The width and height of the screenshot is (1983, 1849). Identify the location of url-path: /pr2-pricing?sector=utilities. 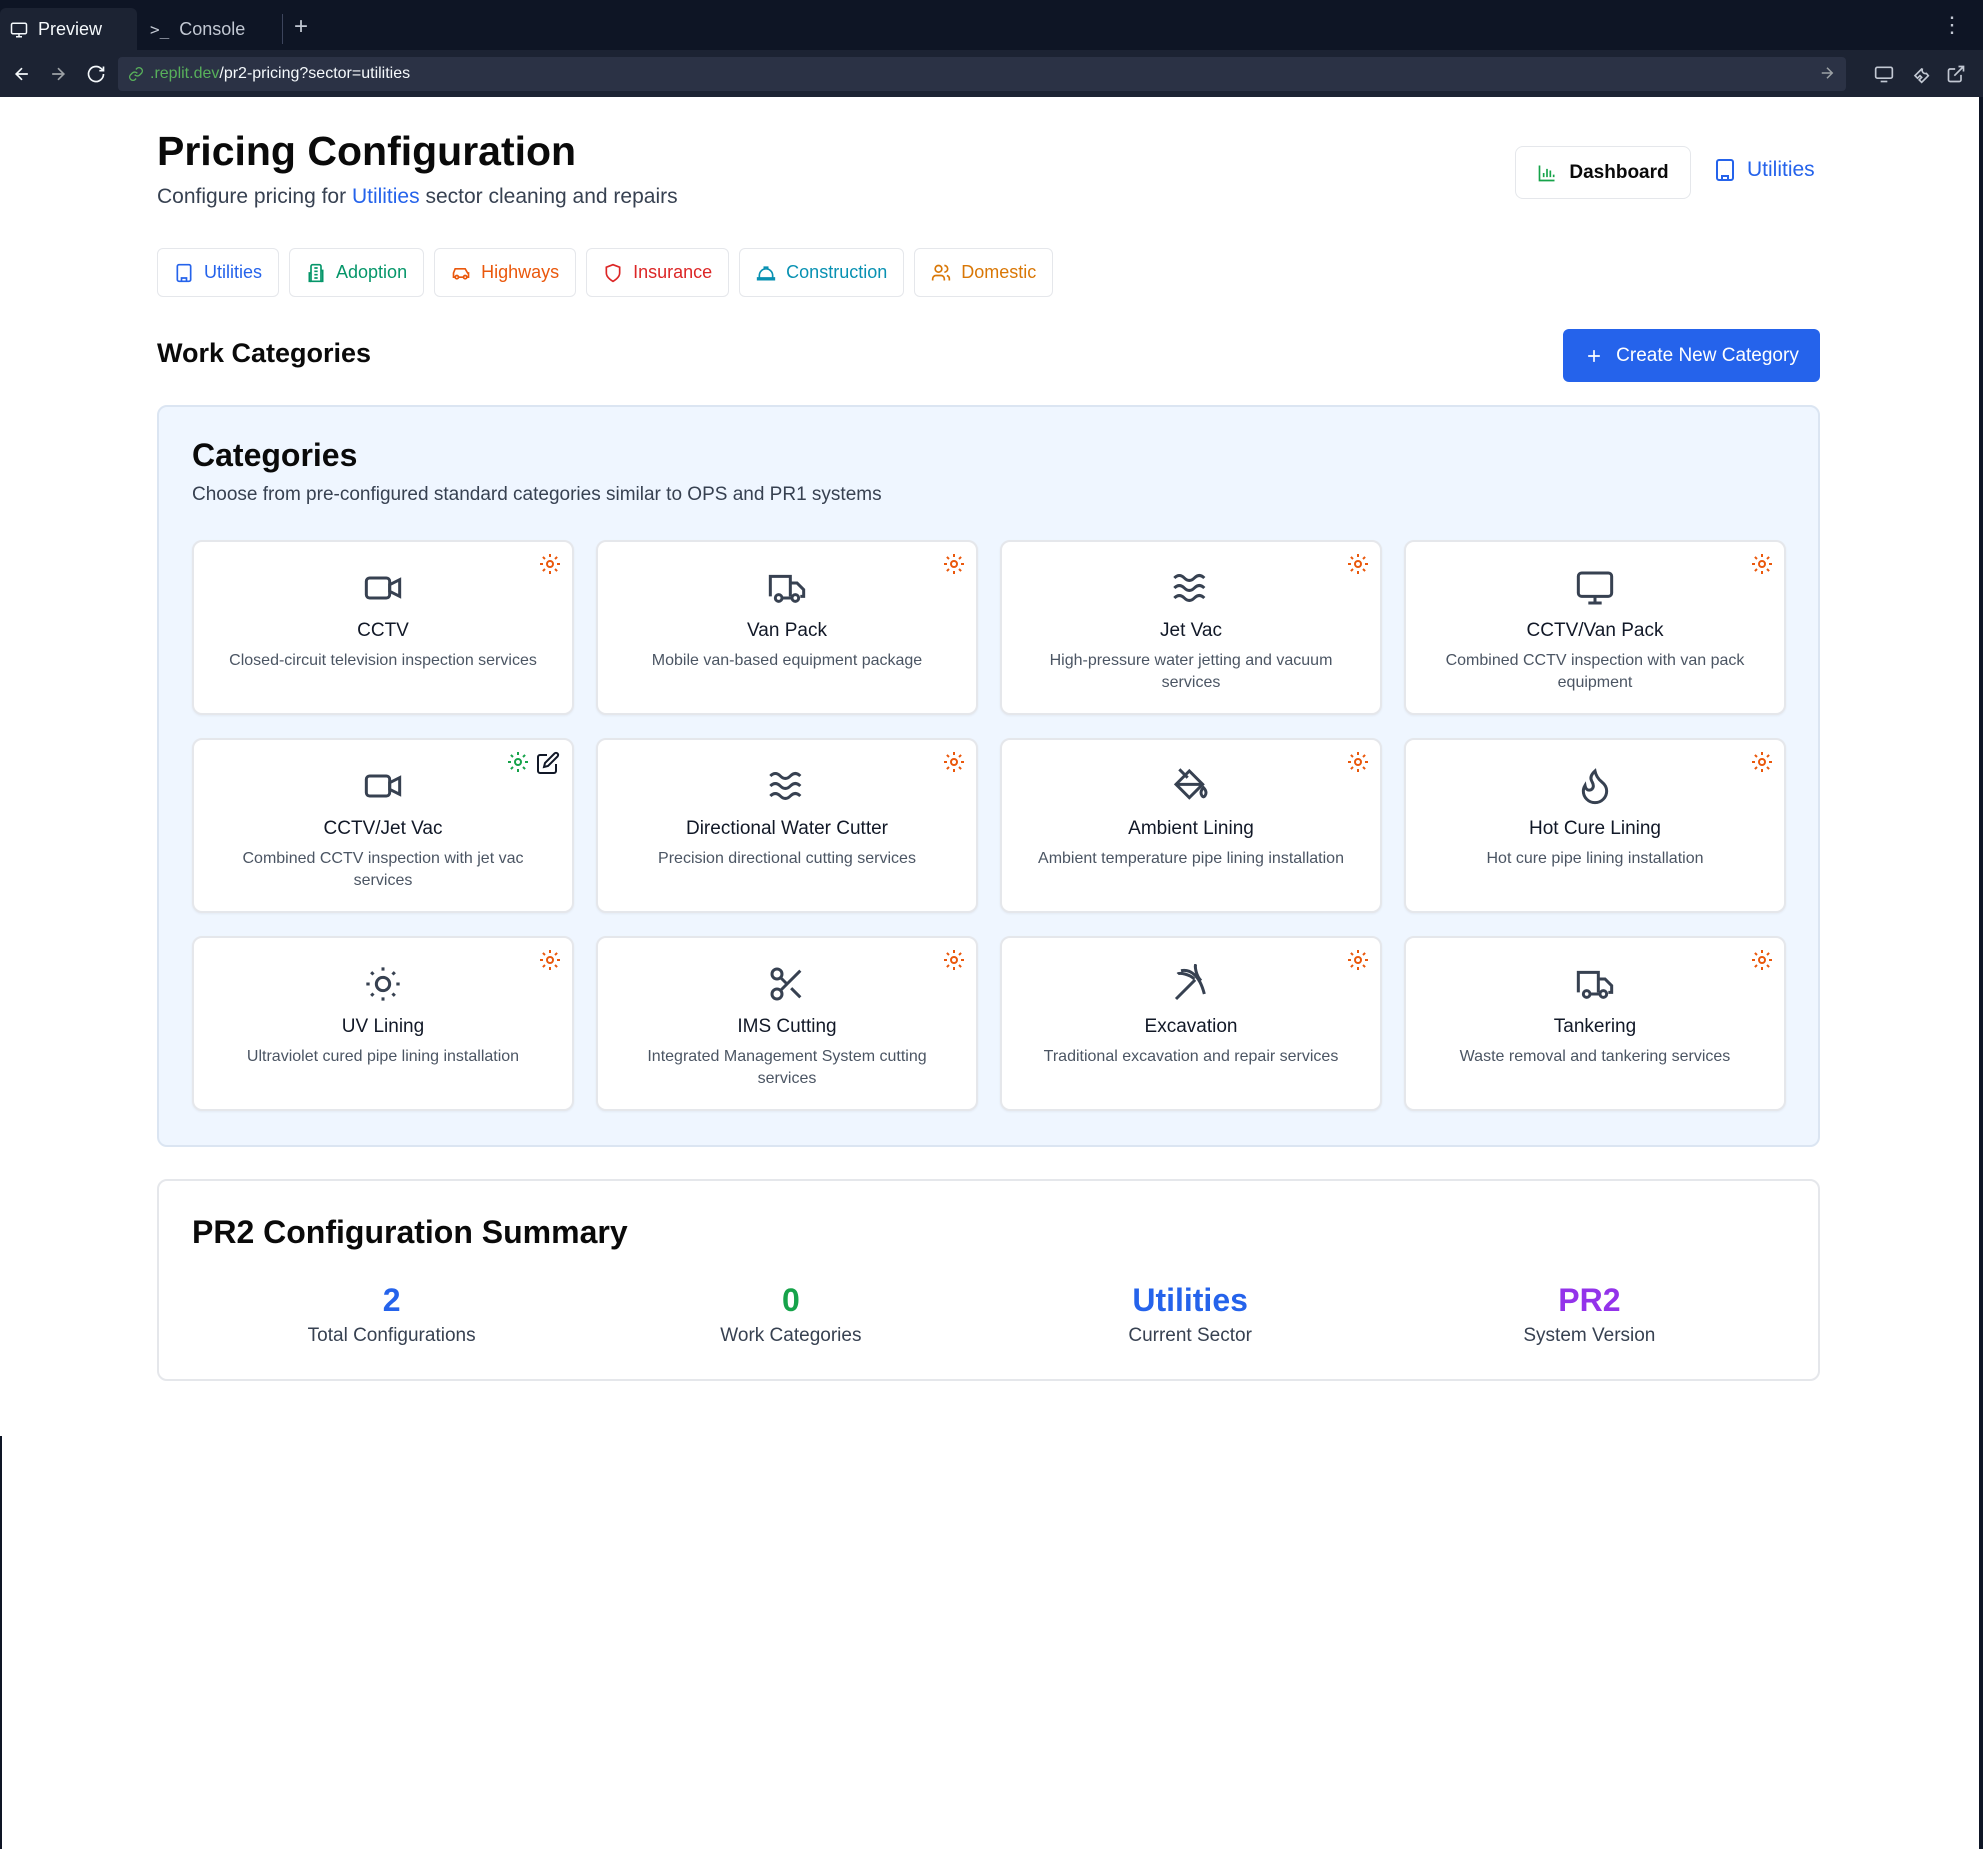
(315, 73).